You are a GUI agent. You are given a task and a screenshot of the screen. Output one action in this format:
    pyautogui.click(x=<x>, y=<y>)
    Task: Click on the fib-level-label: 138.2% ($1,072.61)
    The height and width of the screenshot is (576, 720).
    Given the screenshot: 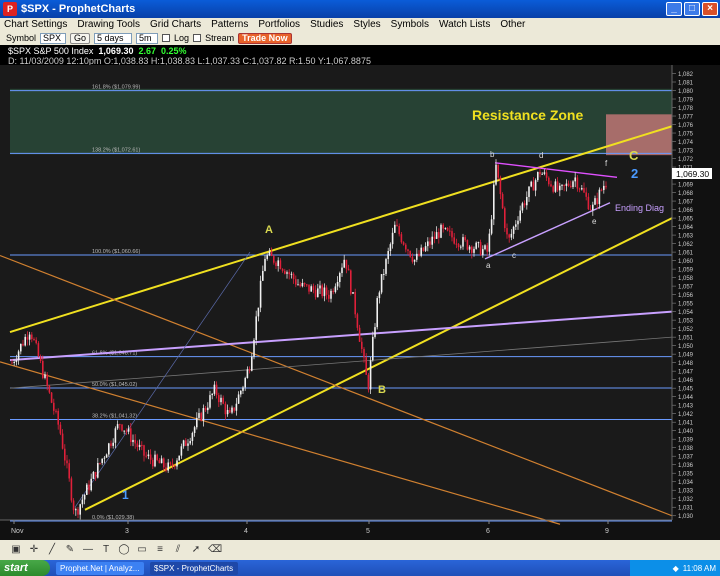 What is the action you would take?
    pyautogui.click(x=116, y=150)
    